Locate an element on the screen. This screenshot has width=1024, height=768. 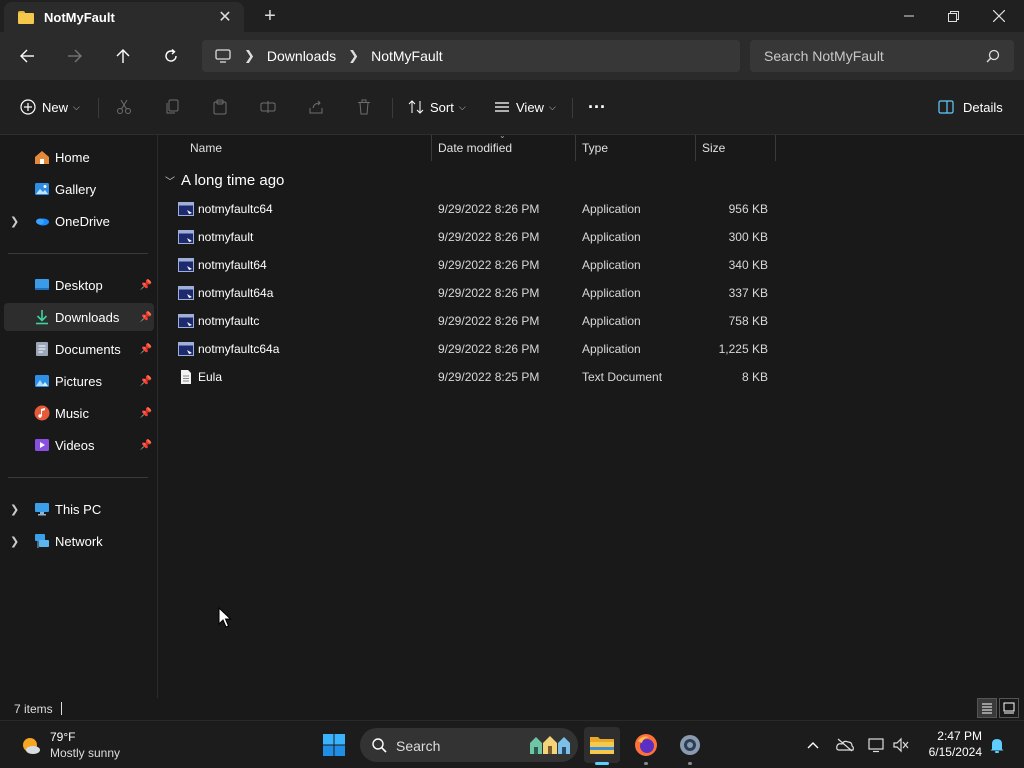
close-window-button is located at coordinates (999, 16).